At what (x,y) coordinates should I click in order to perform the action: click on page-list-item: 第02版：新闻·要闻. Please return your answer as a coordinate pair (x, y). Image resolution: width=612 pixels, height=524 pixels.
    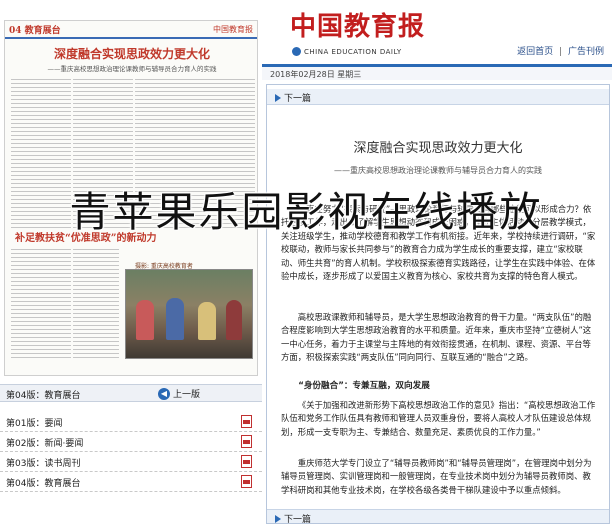
    Looking at the image, I should click on (131, 442).